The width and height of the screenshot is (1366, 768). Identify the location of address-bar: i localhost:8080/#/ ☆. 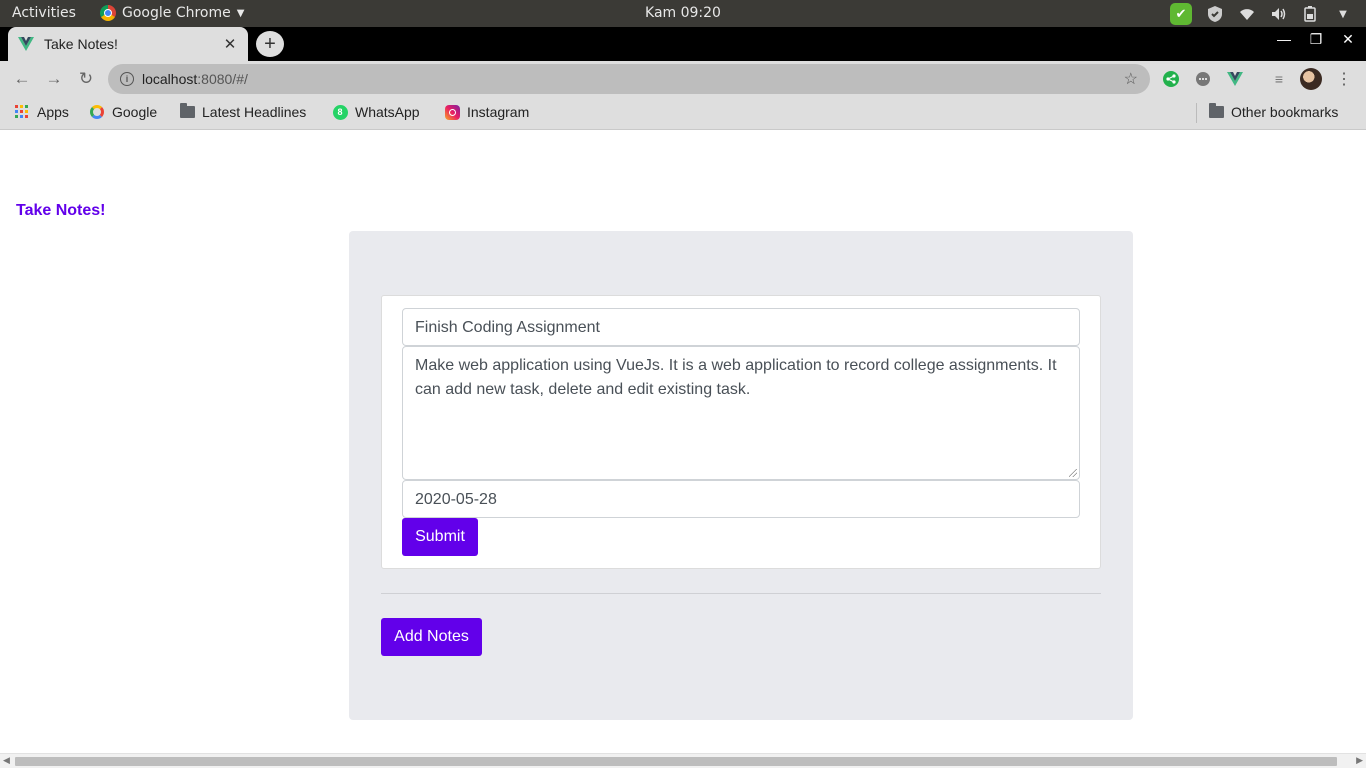
(629, 79).